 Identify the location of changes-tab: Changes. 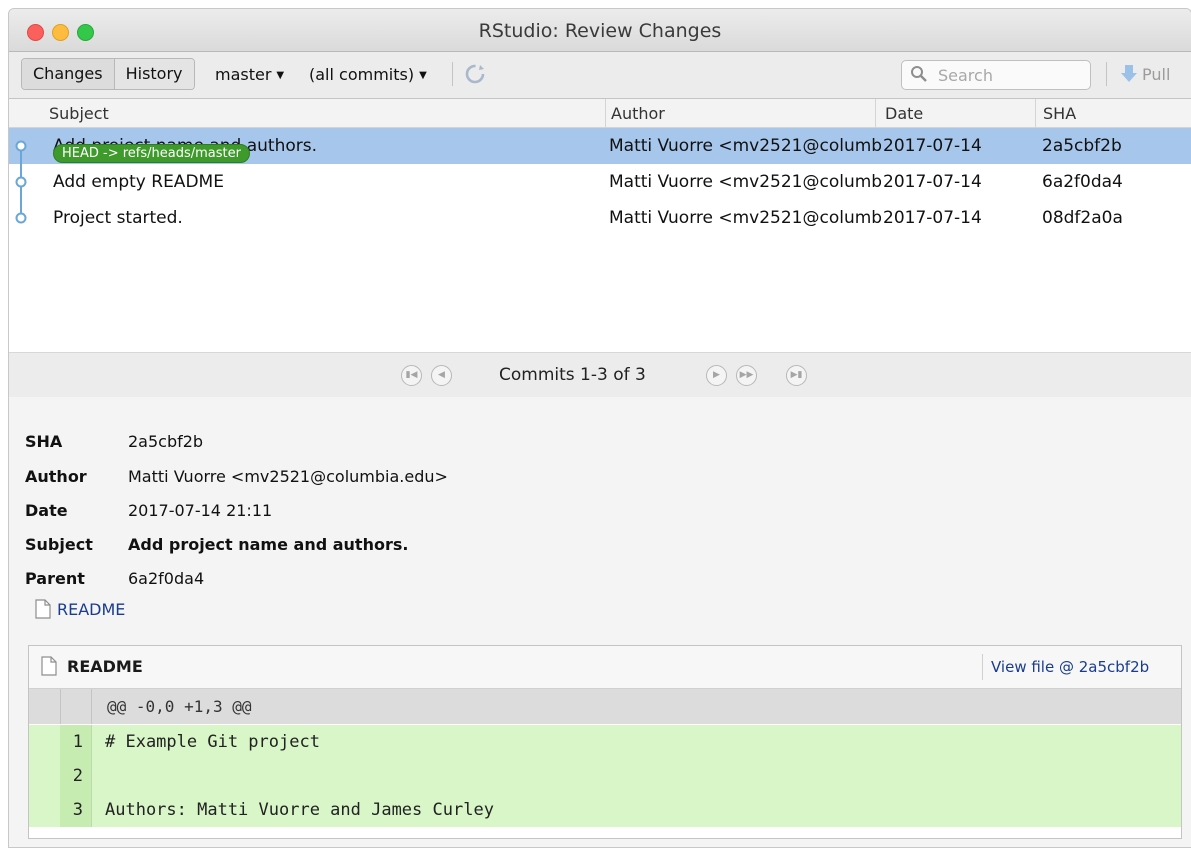
(68, 74).